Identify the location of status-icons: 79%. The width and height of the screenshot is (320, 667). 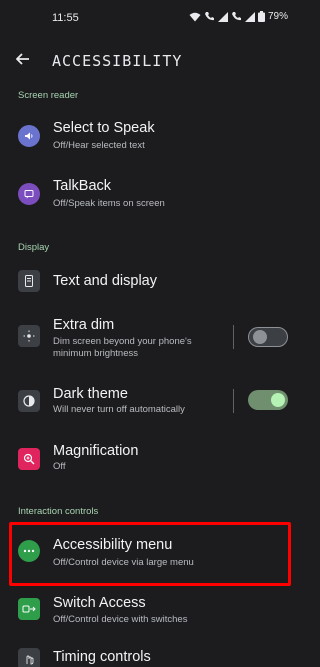
(238, 16).